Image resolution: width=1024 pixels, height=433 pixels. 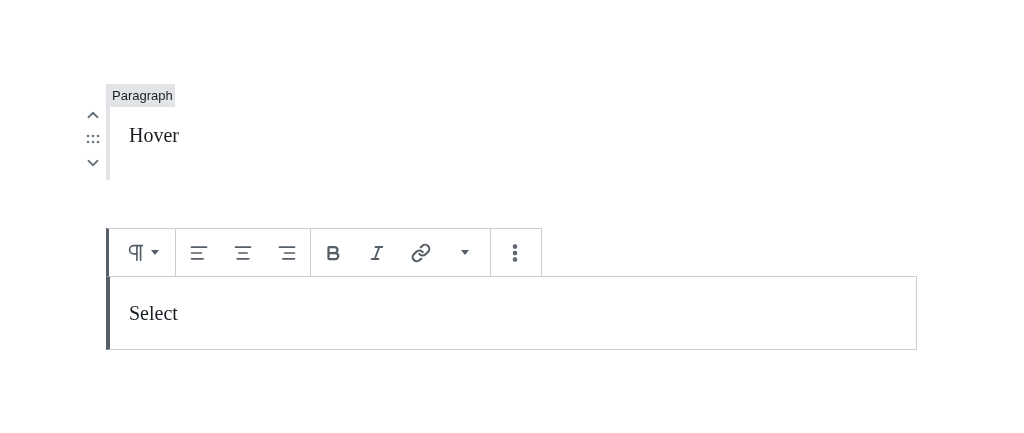 I want to click on paragraph-text: Select, so click(x=153, y=313).